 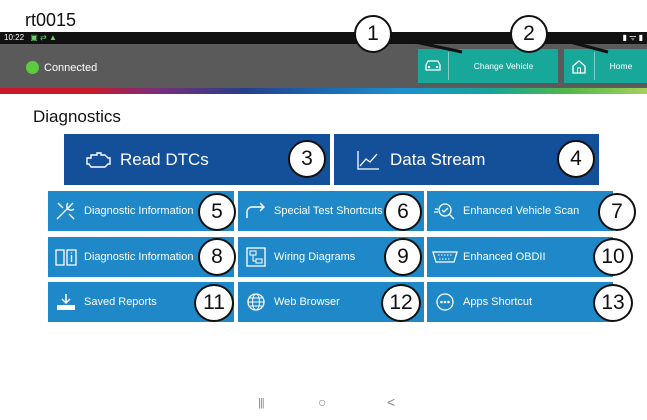 What do you see at coordinates (323, 66) in the screenshot?
I see `app-header: Connected Change Vehicle Home` at bounding box center [323, 66].